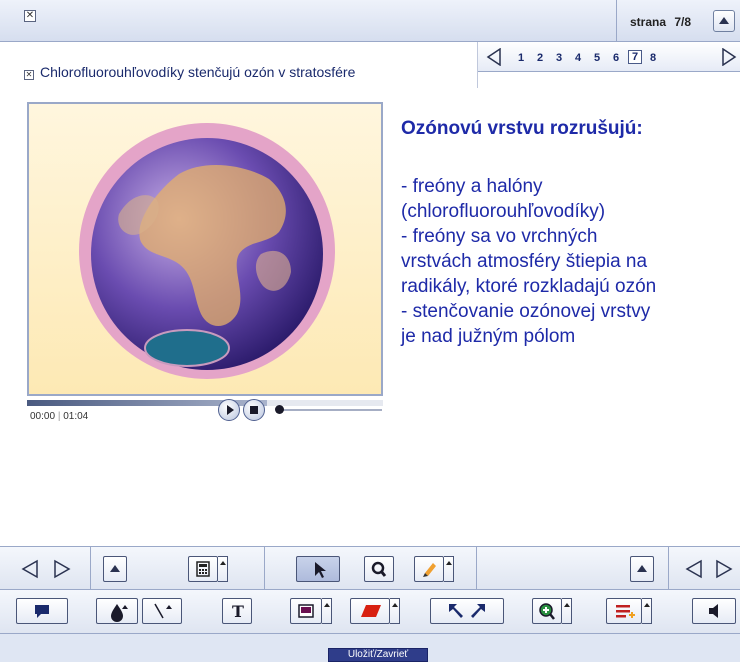 The image size is (740, 662). I want to click on page-navigator: 1 2 3 4 5 6 7 8, so click(609, 57).